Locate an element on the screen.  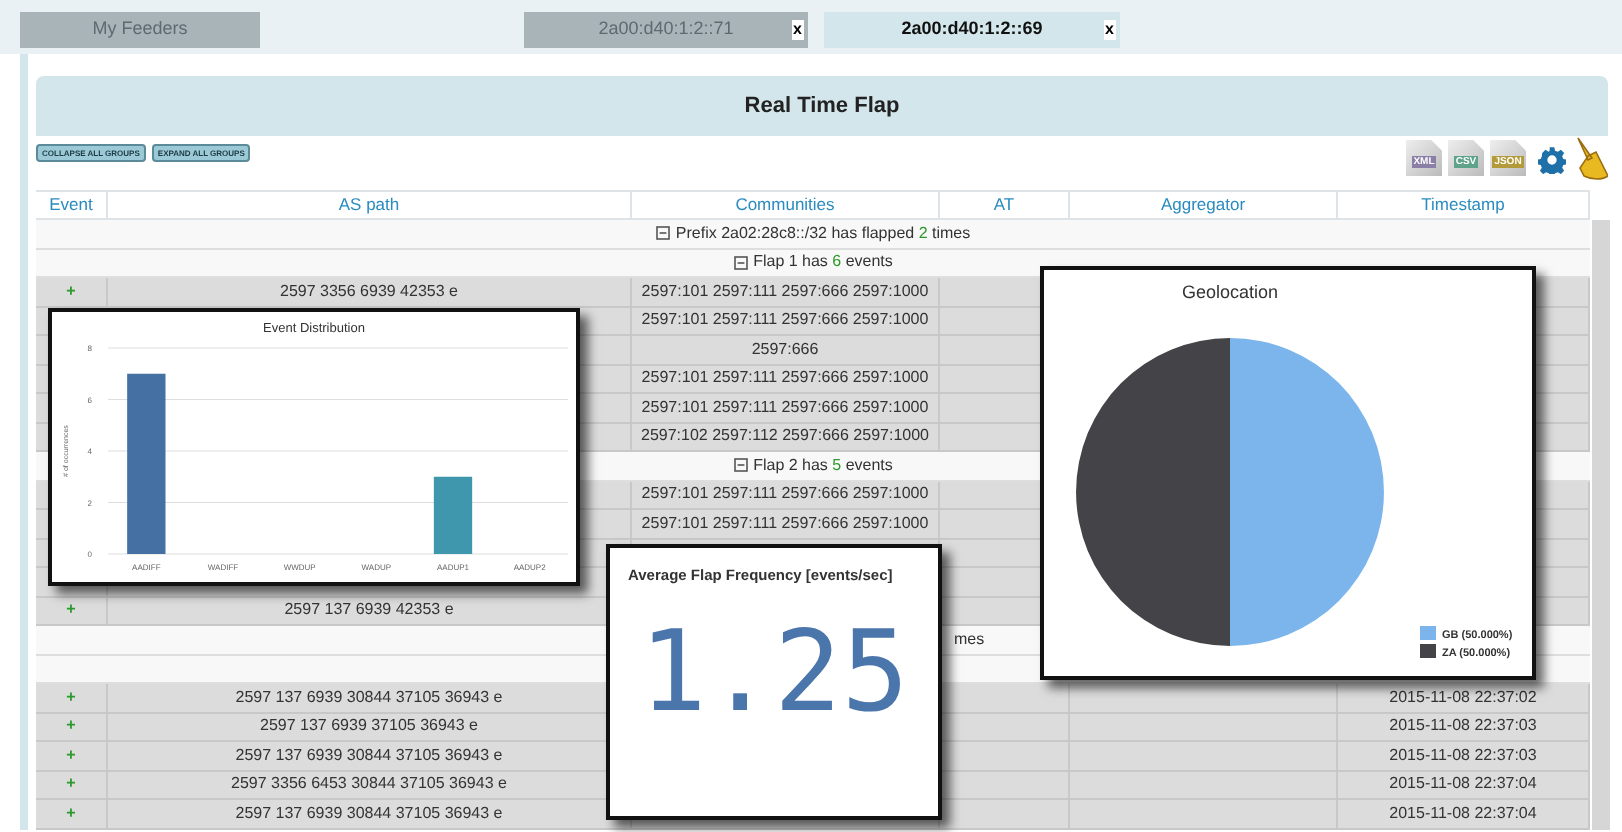
tab: 2a00:d40:1:2::71 x is located at coordinates (666, 30).